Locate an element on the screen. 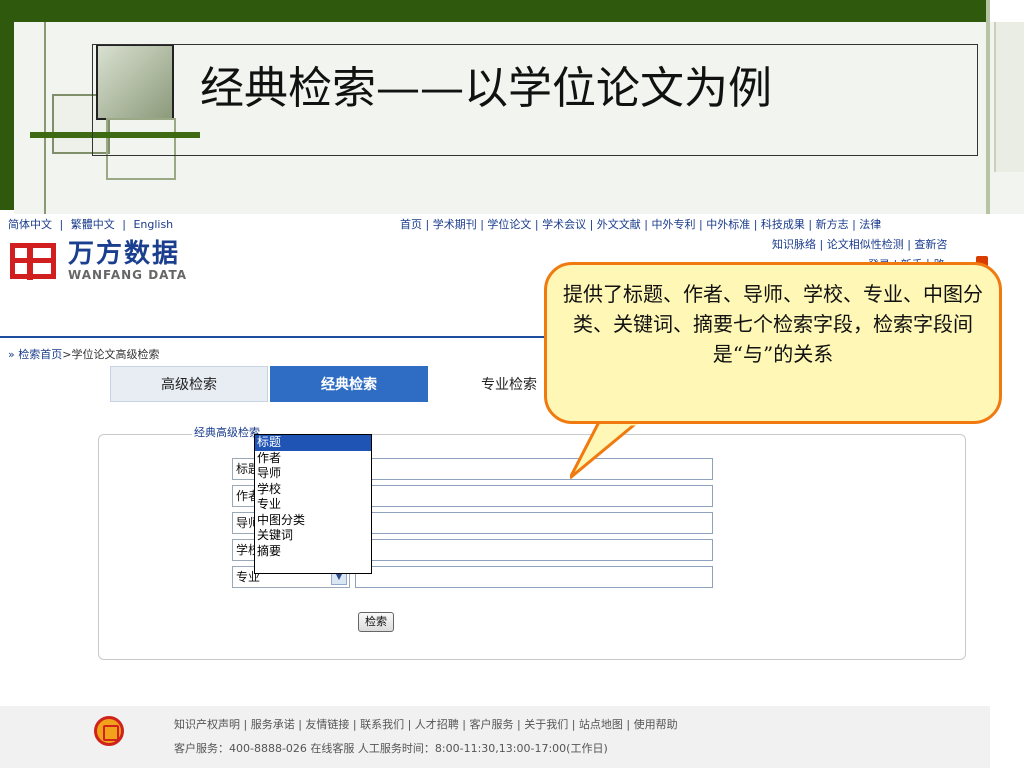 The height and width of the screenshot is (768, 1024). field-dropdown-list: 标题 作者 导师 学校 专业 中图分类 关键词 摘要 is located at coordinates (313, 504).